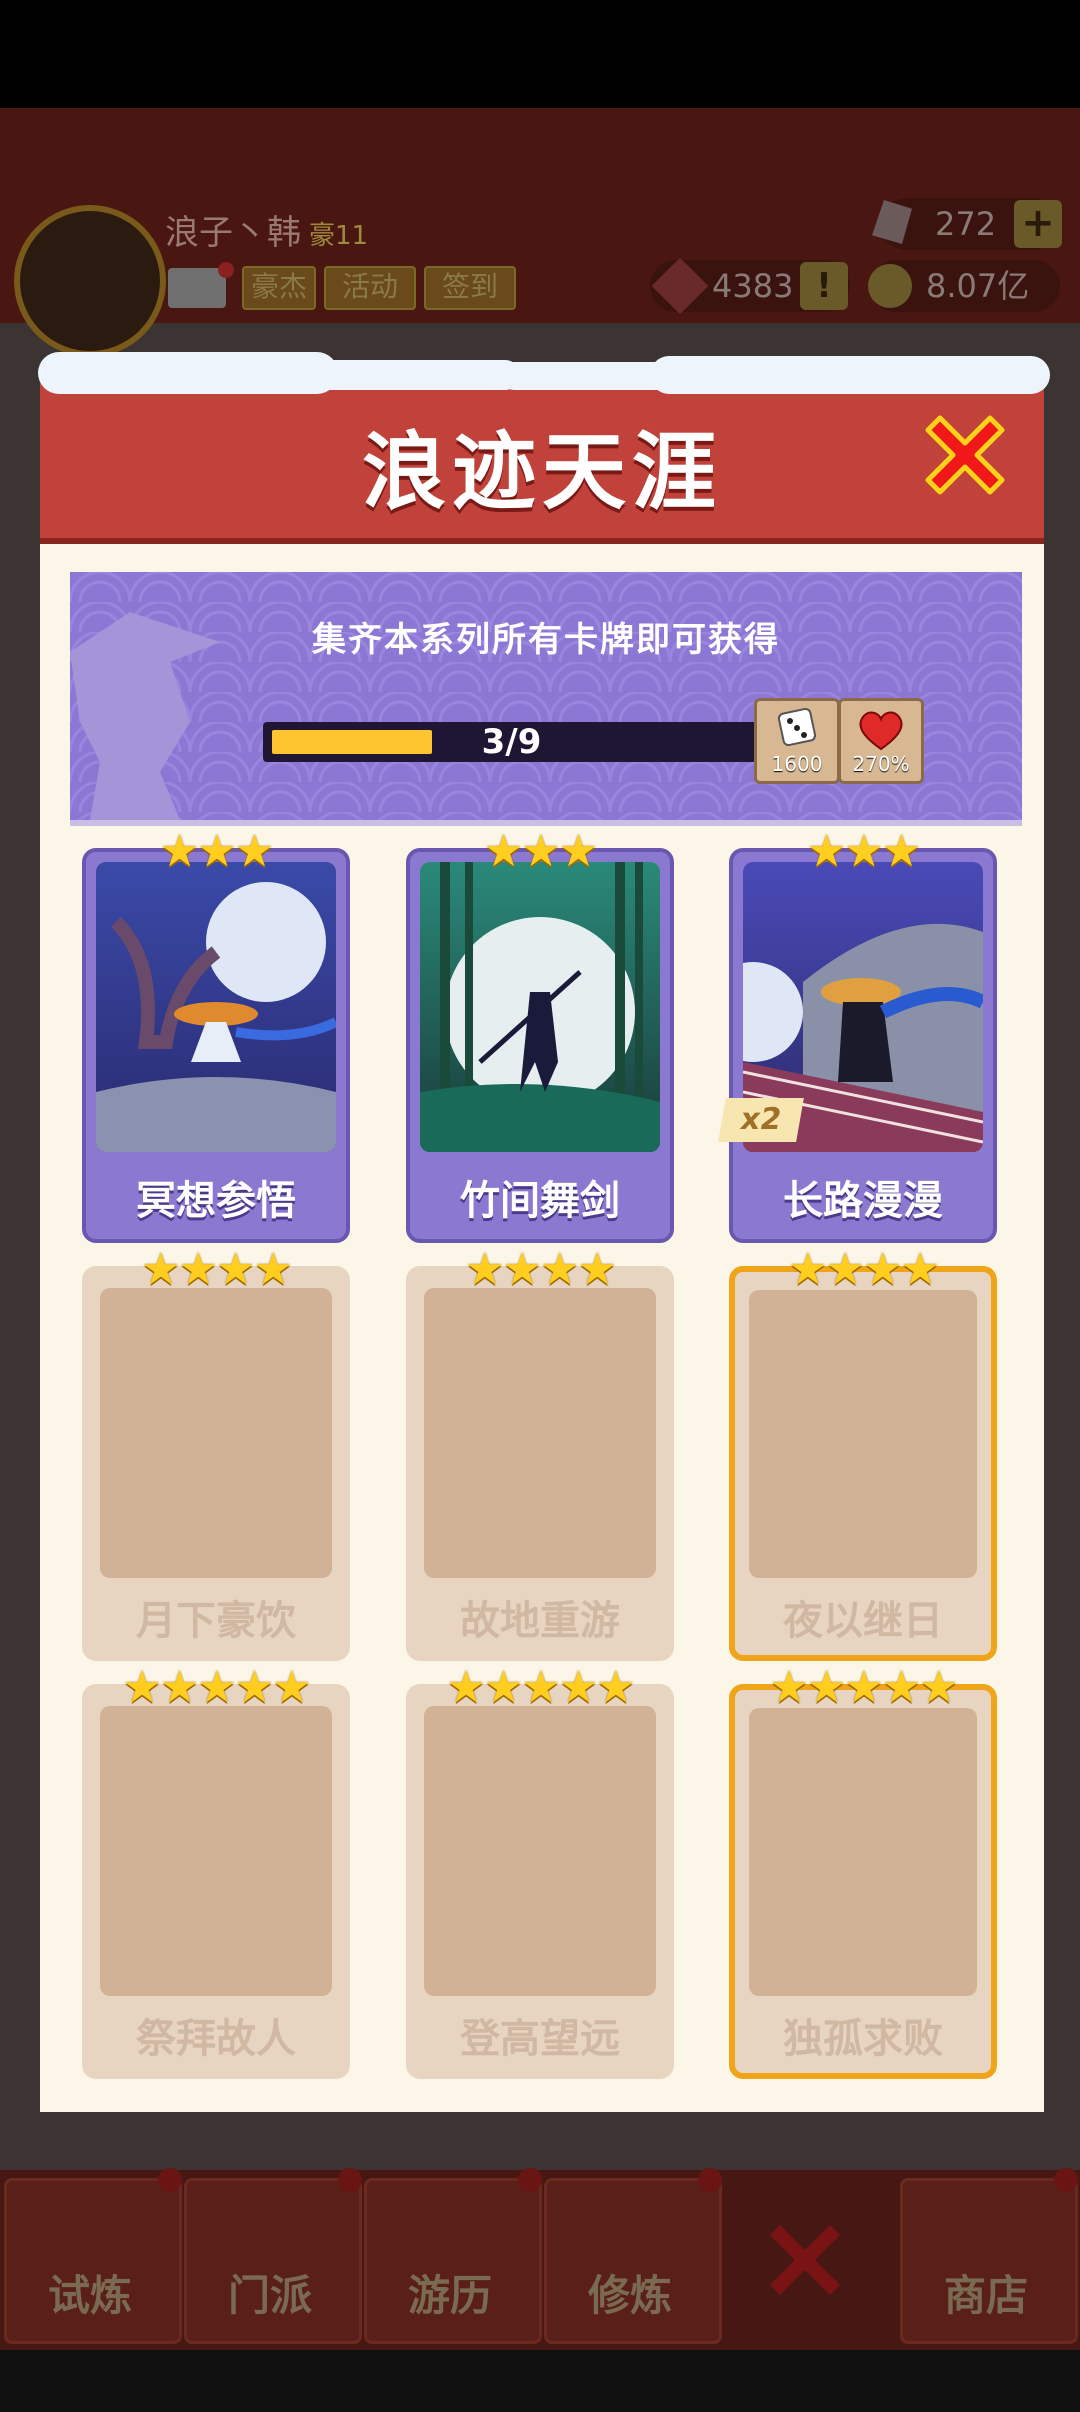 This screenshot has width=1080, height=2412. What do you see at coordinates (540, 1201) in the screenshot?
I see `card-name: 竹间舞剑` at bounding box center [540, 1201].